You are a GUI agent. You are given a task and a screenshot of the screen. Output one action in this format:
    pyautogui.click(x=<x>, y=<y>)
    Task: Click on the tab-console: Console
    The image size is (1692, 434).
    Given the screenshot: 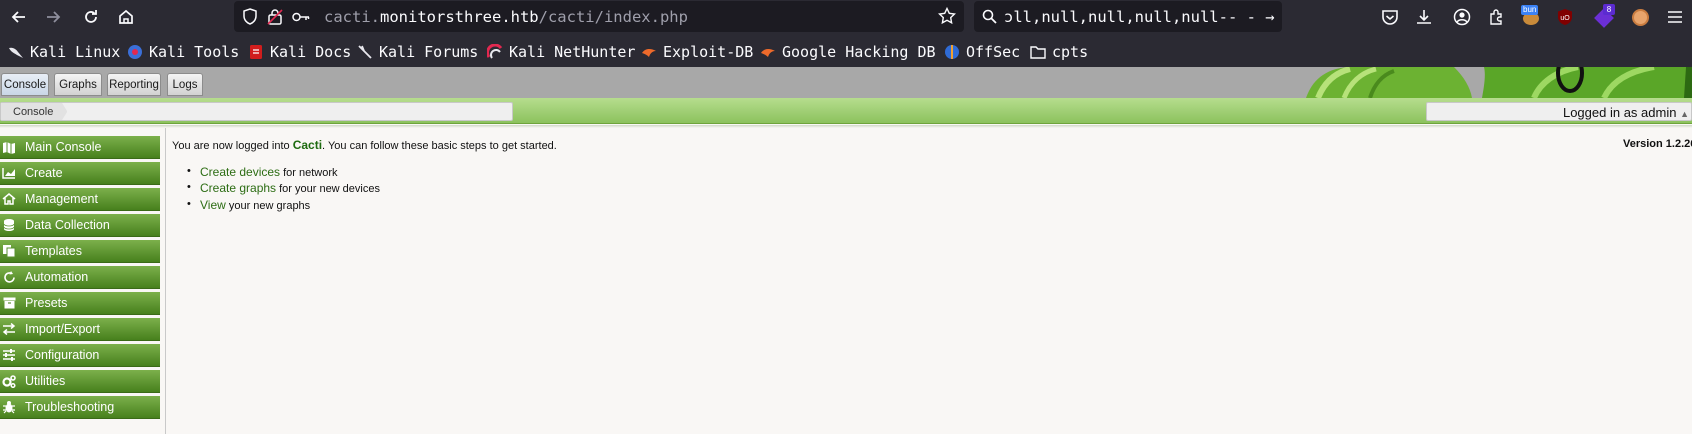 What is the action you would take?
    pyautogui.click(x=25, y=84)
    